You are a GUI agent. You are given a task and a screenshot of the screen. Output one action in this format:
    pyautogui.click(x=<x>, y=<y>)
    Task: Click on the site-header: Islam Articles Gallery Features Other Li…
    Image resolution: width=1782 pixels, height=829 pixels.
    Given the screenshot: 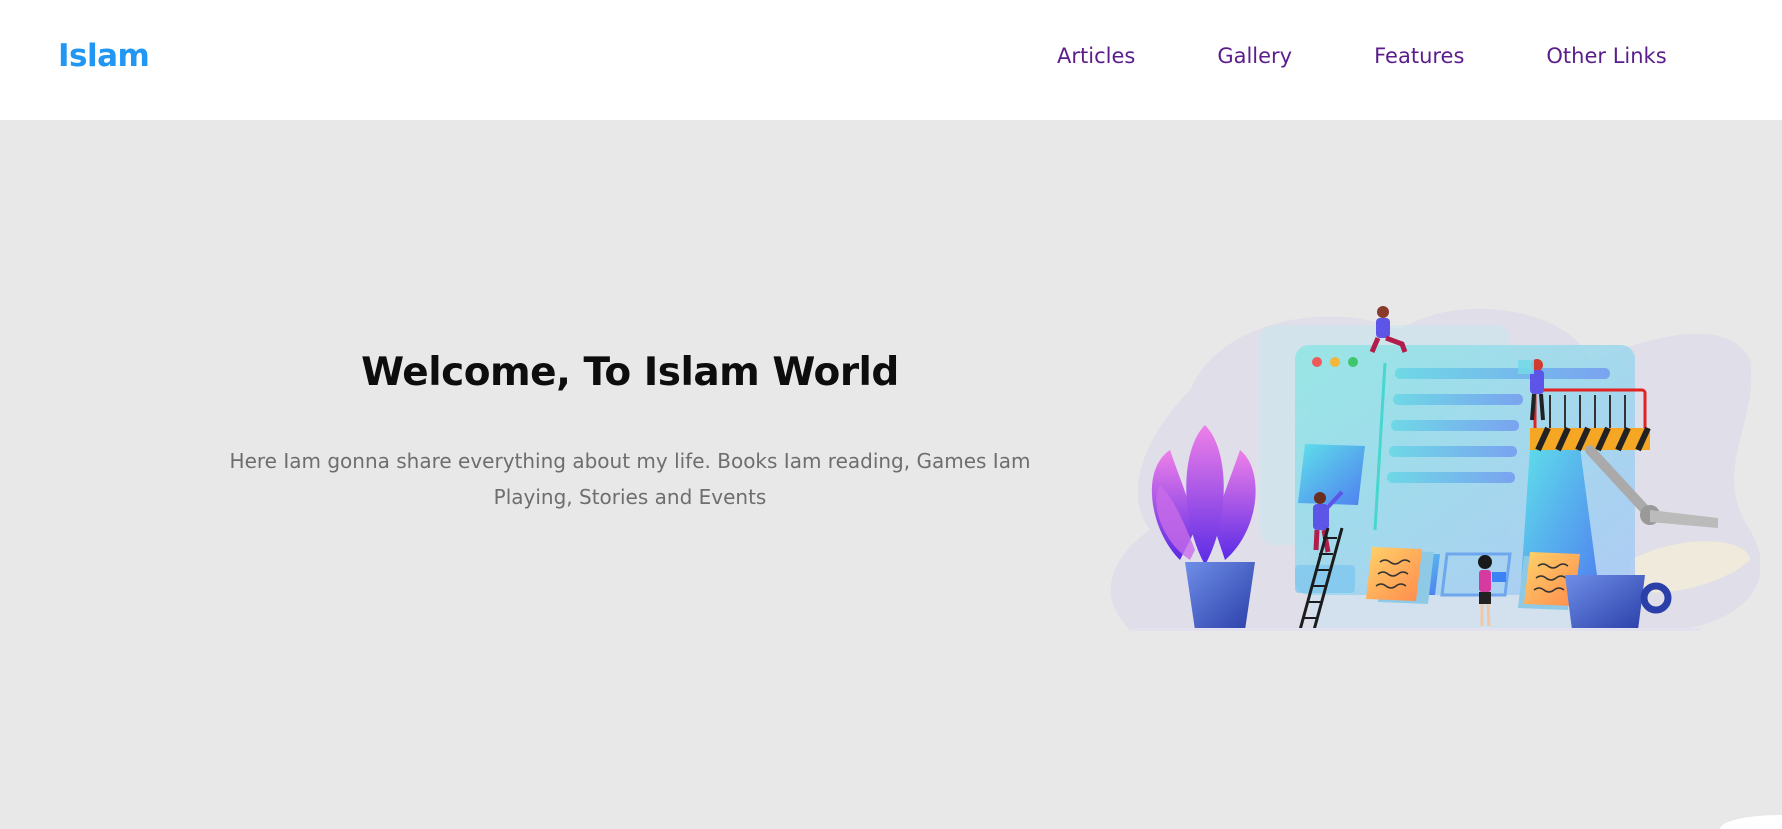 What is the action you would take?
    pyautogui.click(x=891, y=60)
    